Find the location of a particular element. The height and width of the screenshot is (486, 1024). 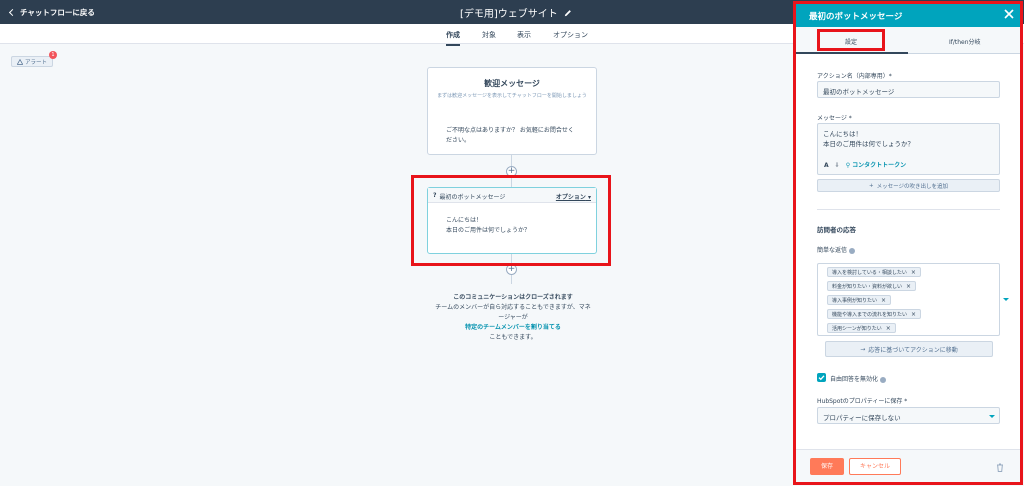

page-title: [デモ用]ウェブサイト is located at coordinates (516, 12).